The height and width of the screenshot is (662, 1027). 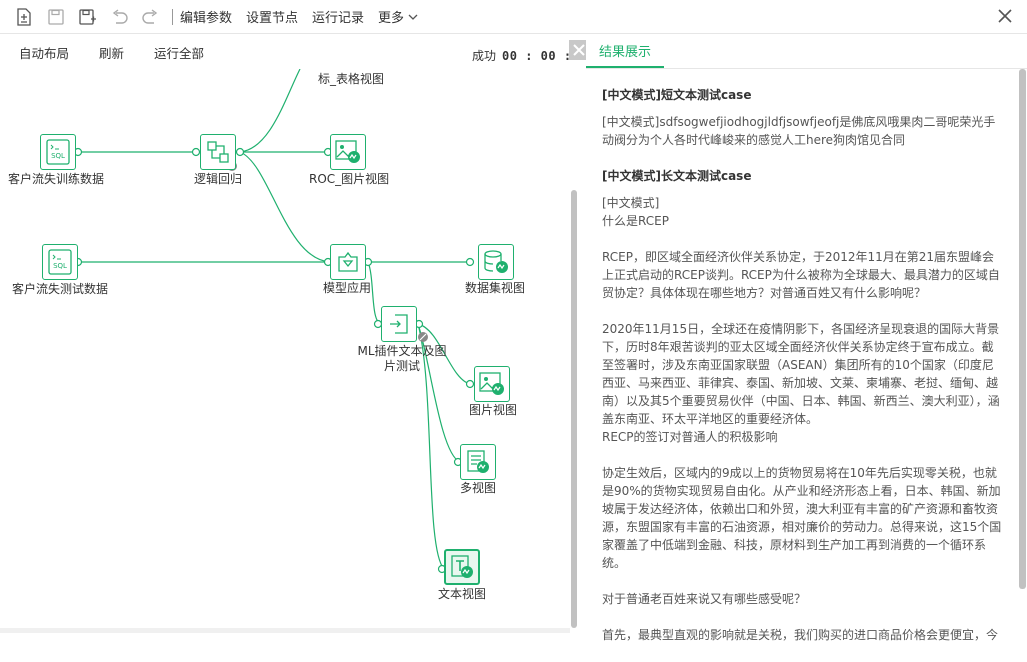 I want to click on top-toolbar: 编辑参数 设置节点 运行记录 更多, so click(x=513, y=17).